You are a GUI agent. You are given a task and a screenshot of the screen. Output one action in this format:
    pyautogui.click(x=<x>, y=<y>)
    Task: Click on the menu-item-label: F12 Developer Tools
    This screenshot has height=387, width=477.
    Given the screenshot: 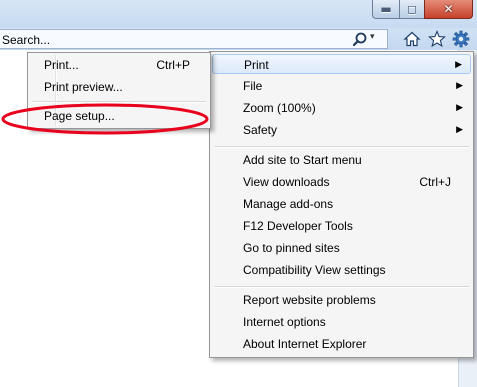 What is the action you would take?
    pyautogui.click(x=298, y=226)
    